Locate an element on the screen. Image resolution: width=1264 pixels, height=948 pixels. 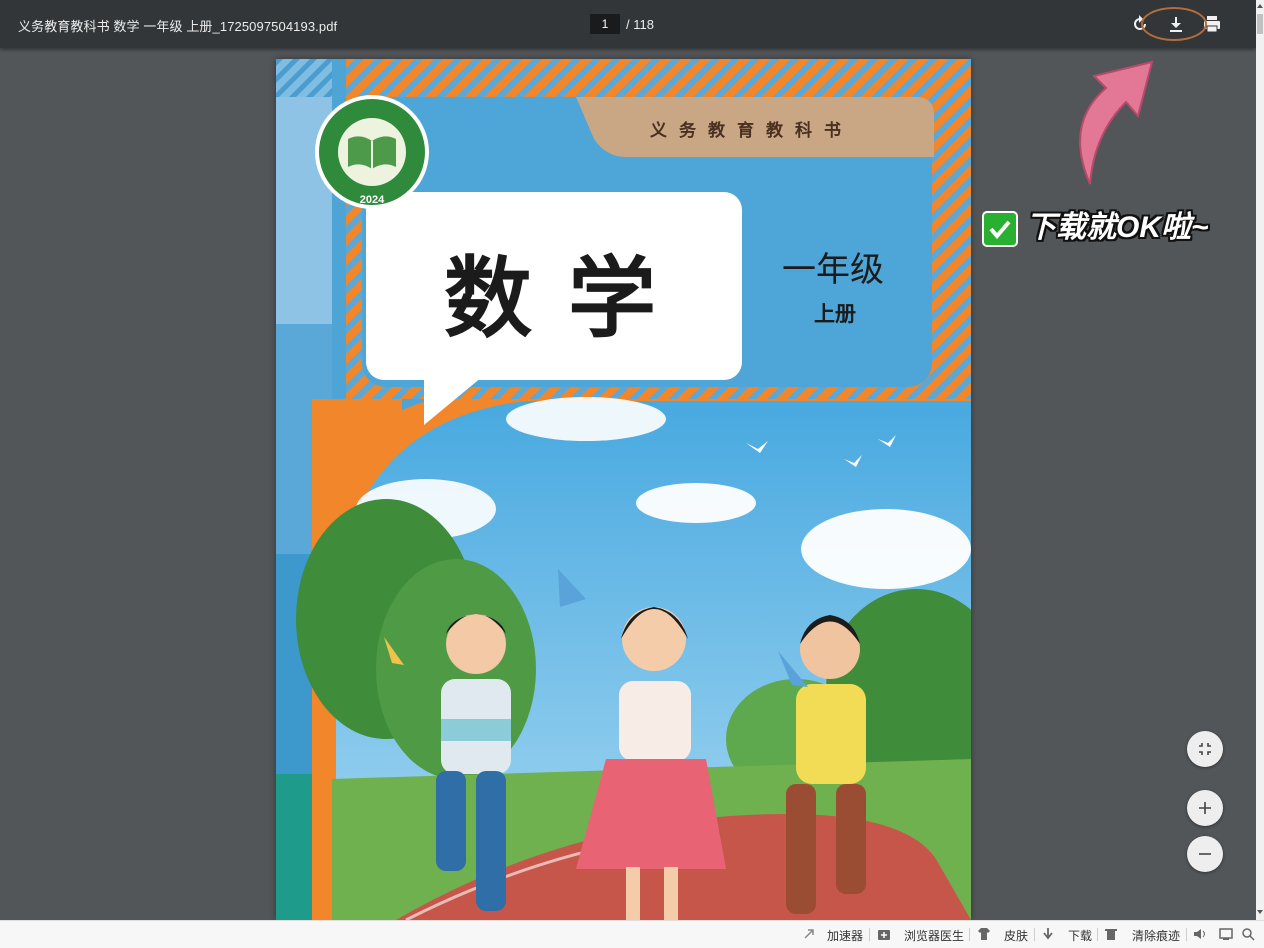
zoom-out-icon is located at coordinates (1205, 854).